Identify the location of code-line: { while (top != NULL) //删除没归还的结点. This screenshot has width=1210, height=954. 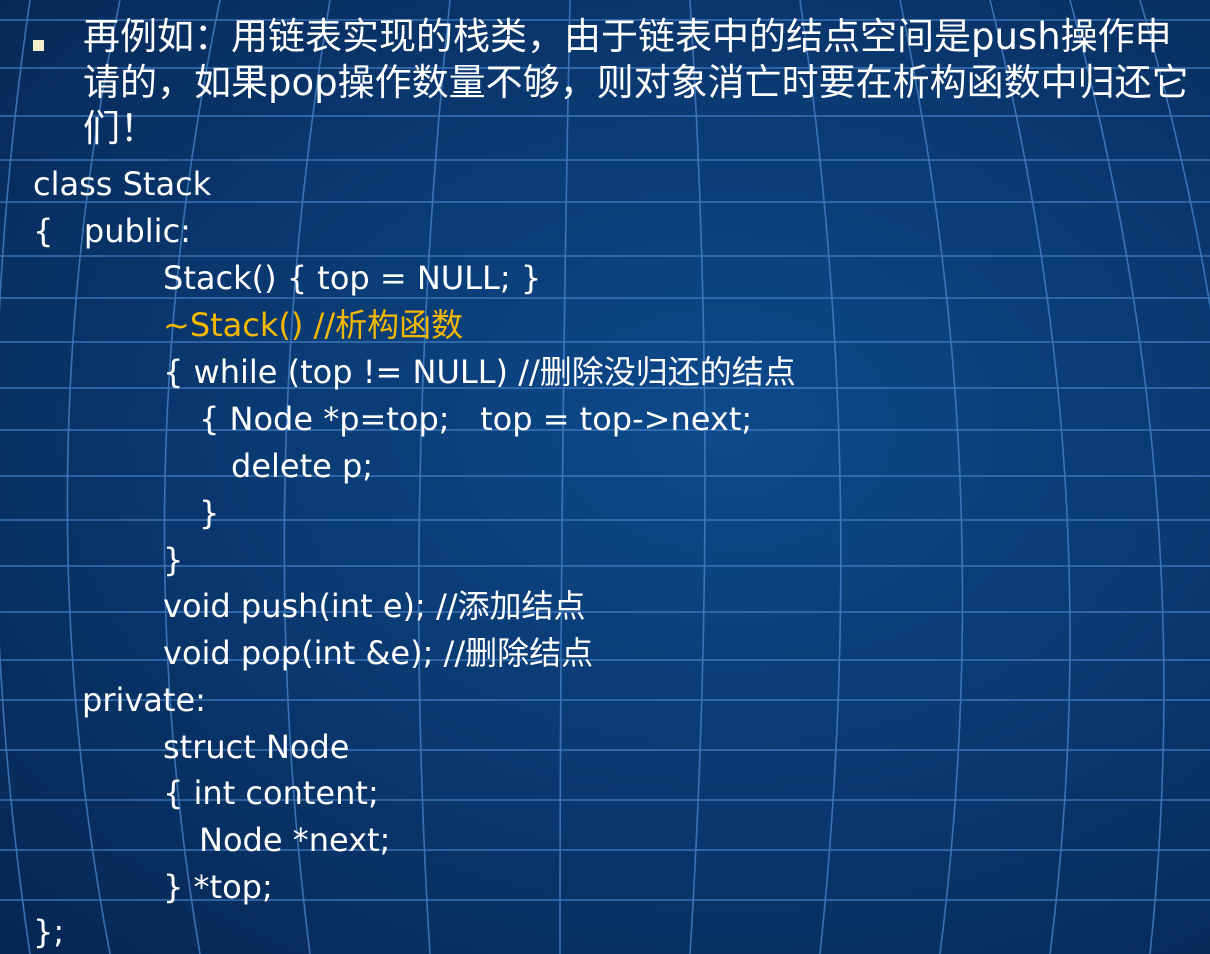
(479, 372).